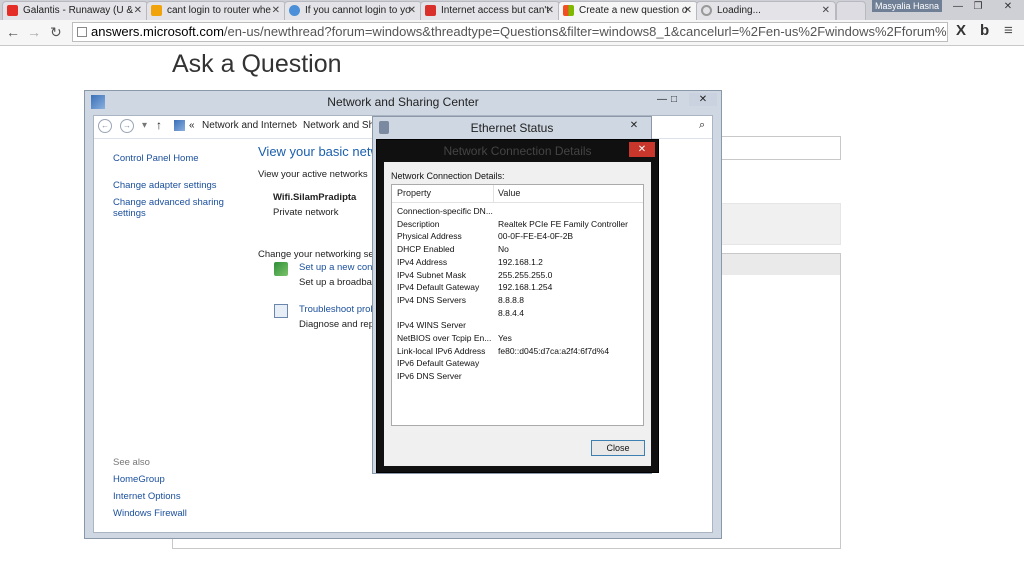 The width and height of the screenshot is (1024, 575). What do you see at coordinates (338, 267) in the screenshot?
I see `setup-connection-link: Set up a new conn` at bounding box center [338, 267].